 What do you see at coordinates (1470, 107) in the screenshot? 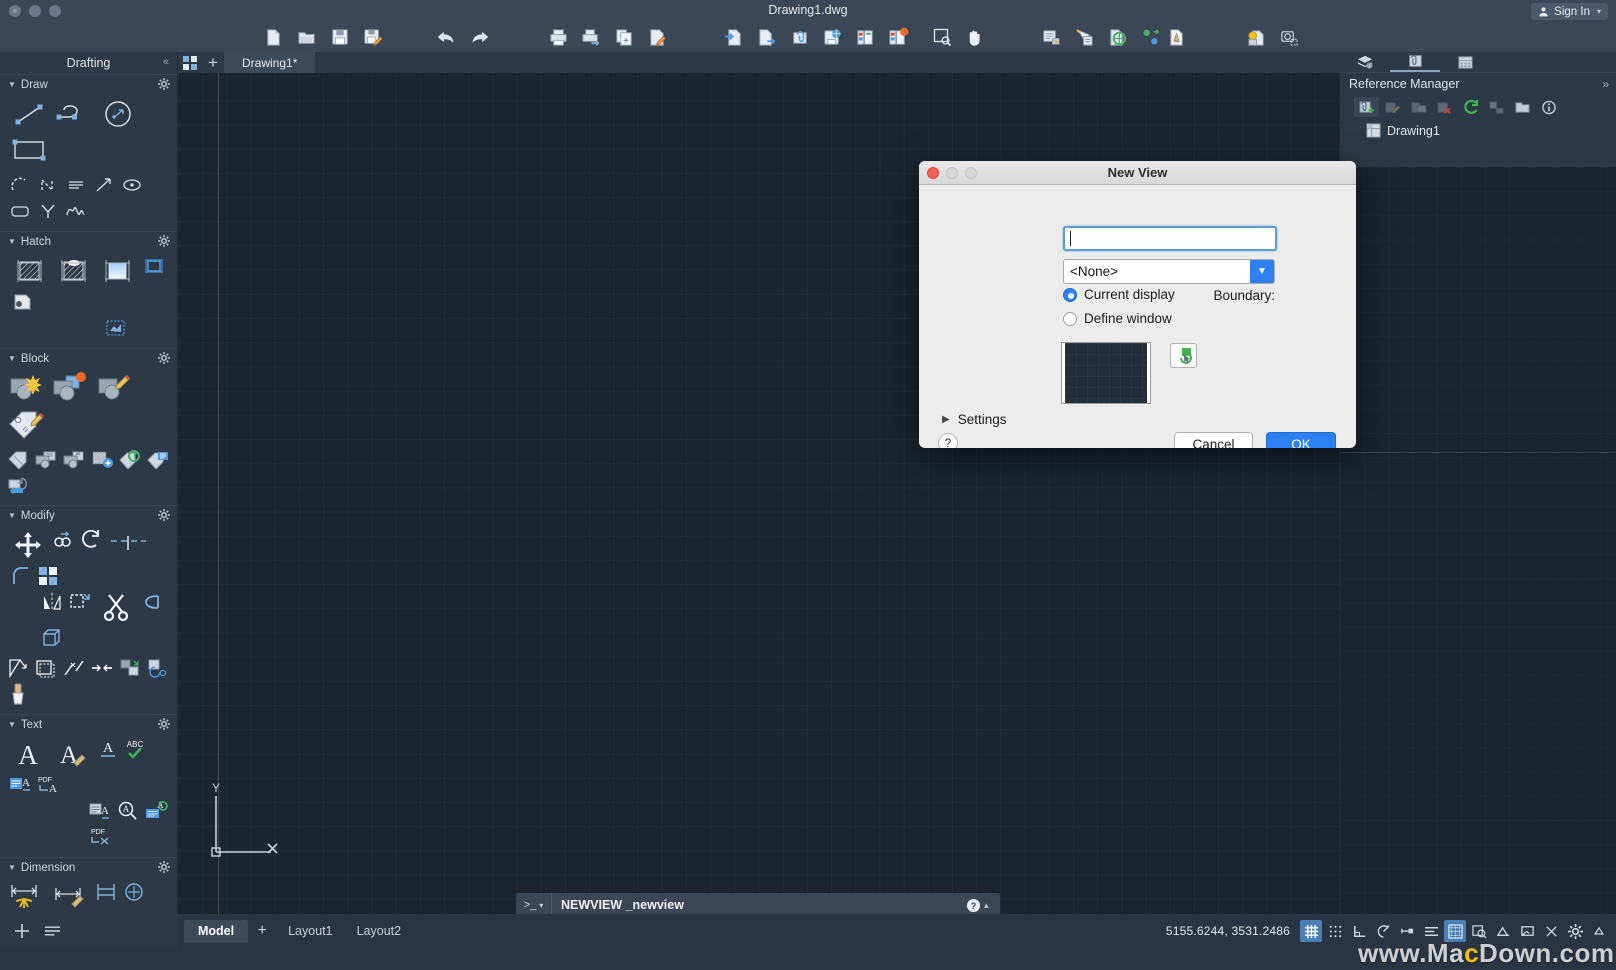
I see `reload-green-icon` at bounding box center [1470, 107].